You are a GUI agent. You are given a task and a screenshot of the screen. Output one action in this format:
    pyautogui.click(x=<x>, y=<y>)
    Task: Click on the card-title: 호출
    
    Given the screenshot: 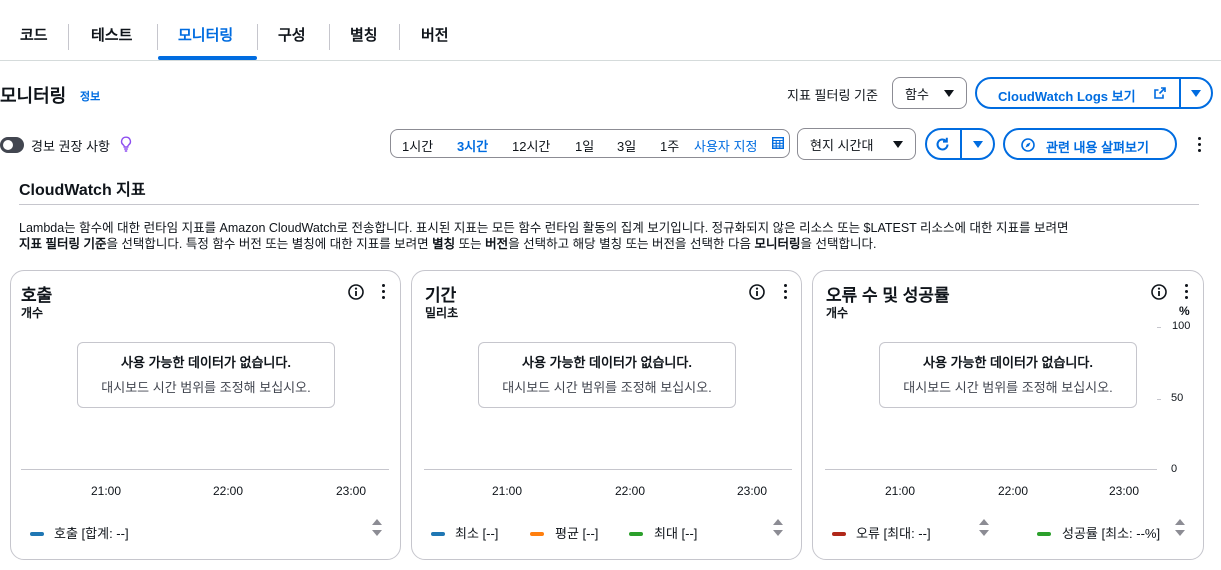 What is the action you would take?
    pyautogui.click(x=37, y=295)
    